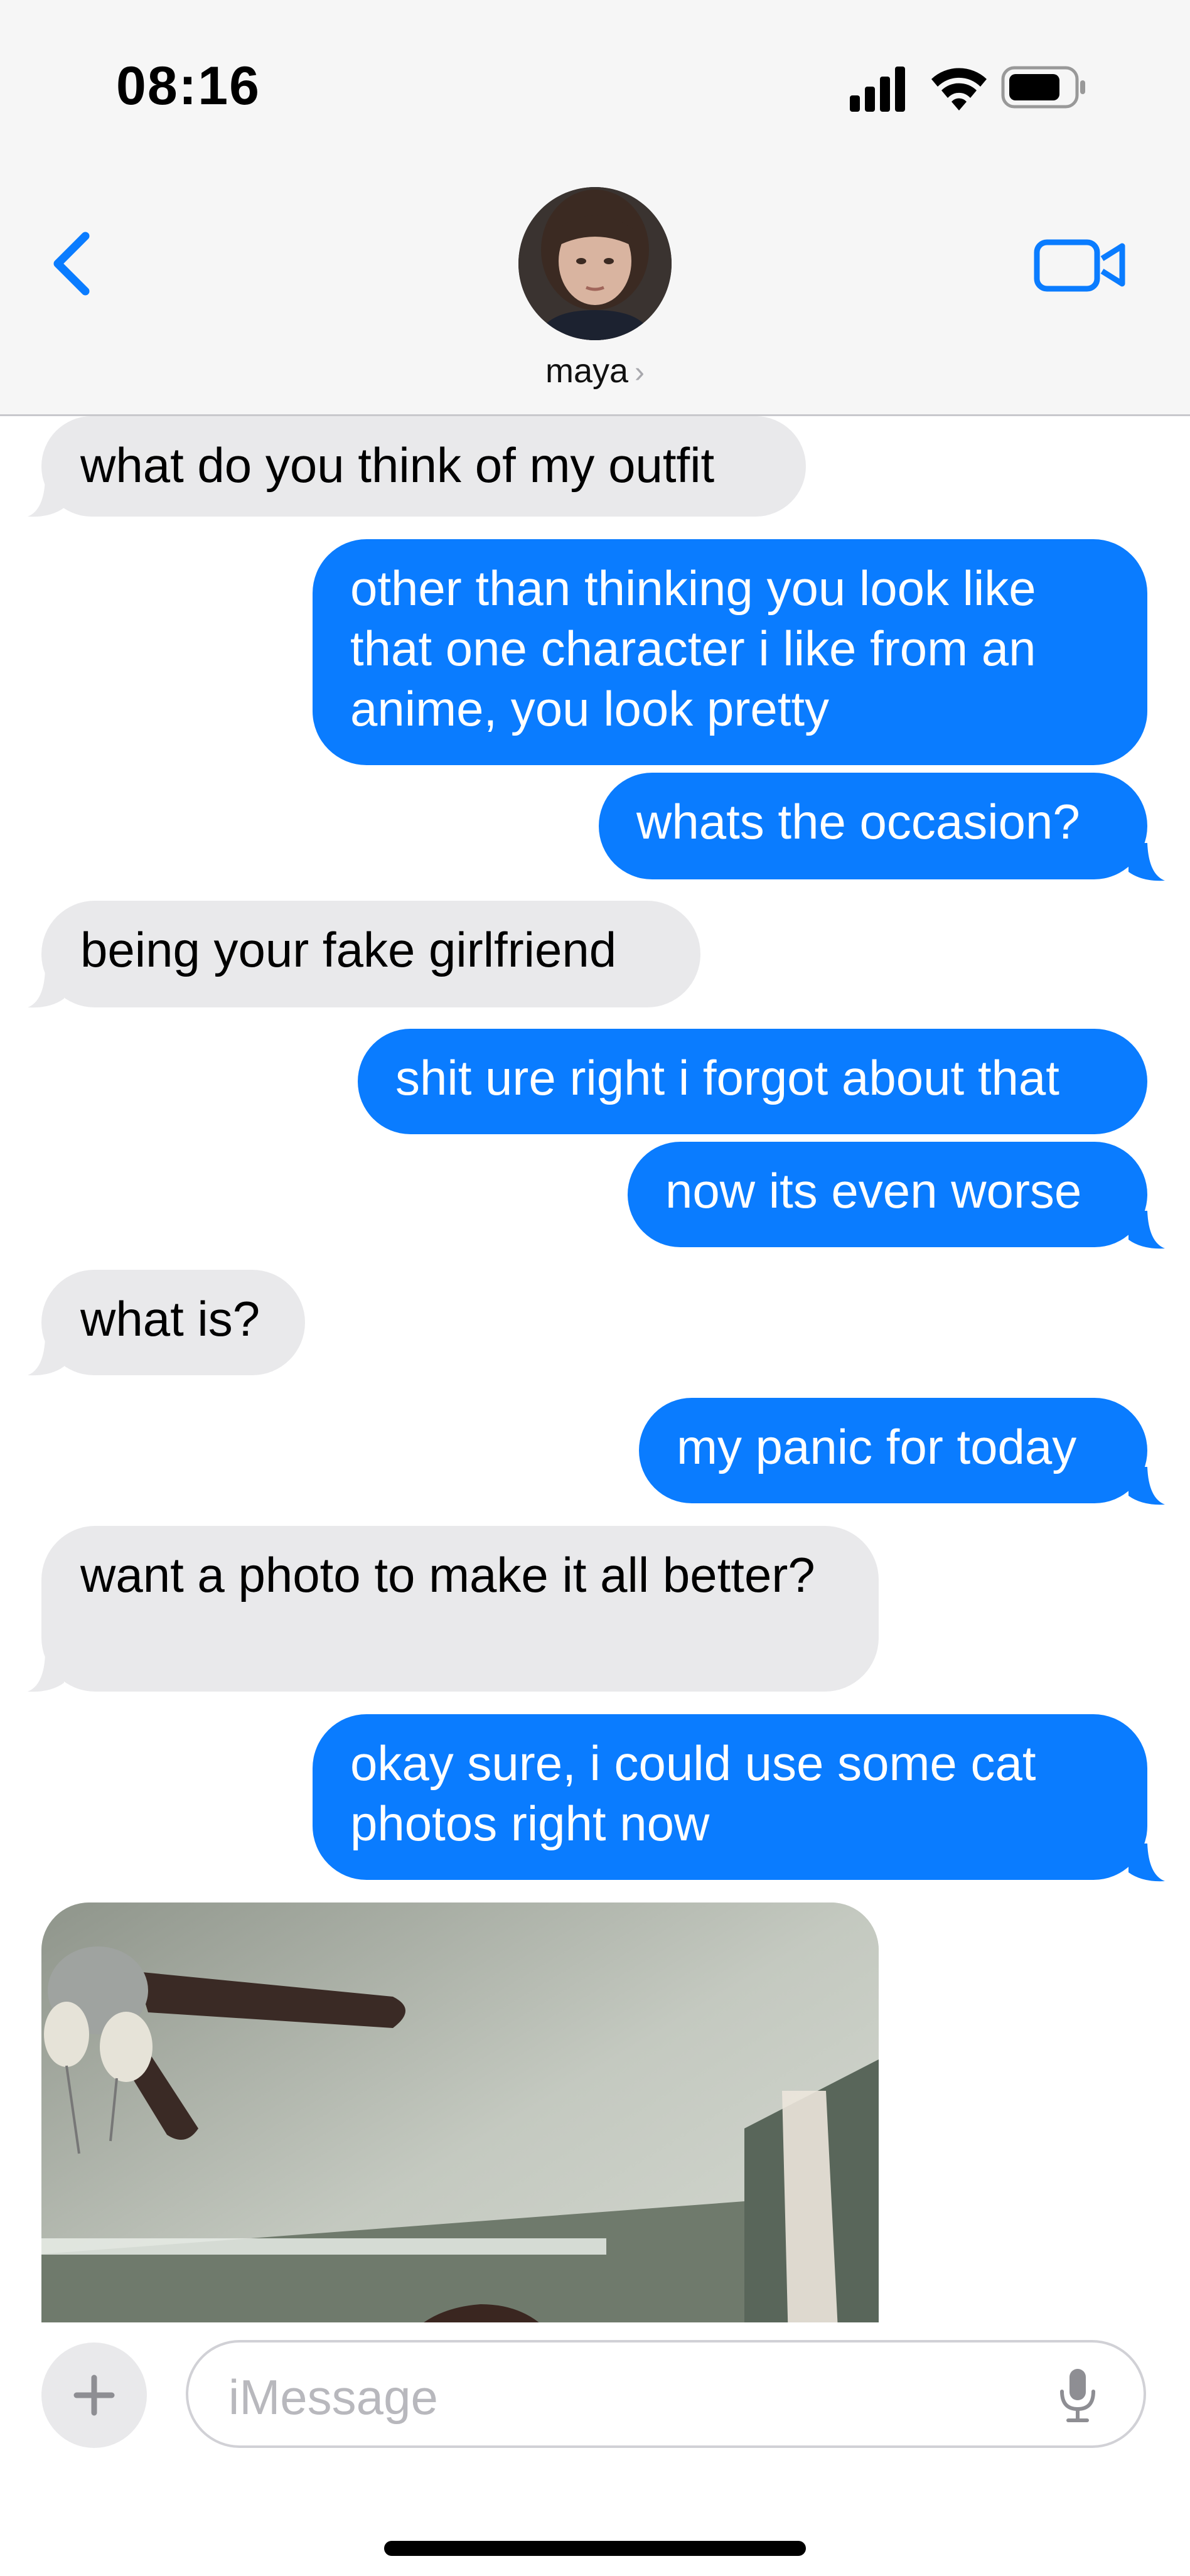 Image resolution: width=1190 pixels, height=2576 pixels. Describe the element at coordinates (333, 2397) in the screenshot. I see `message-input-placeholder: iMessage` at that location.